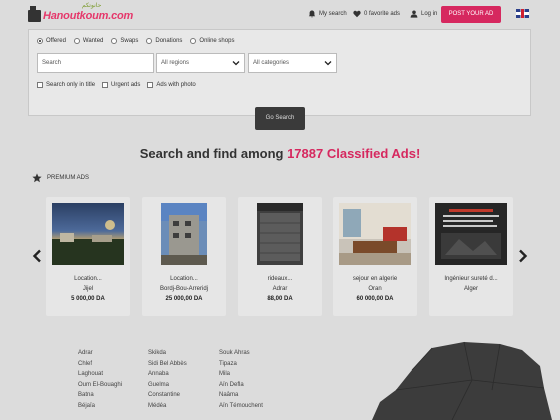 The height and width of the screenshot is (420, 560). I want to click on radio-online-shops: Online shops, so click(212, 41).